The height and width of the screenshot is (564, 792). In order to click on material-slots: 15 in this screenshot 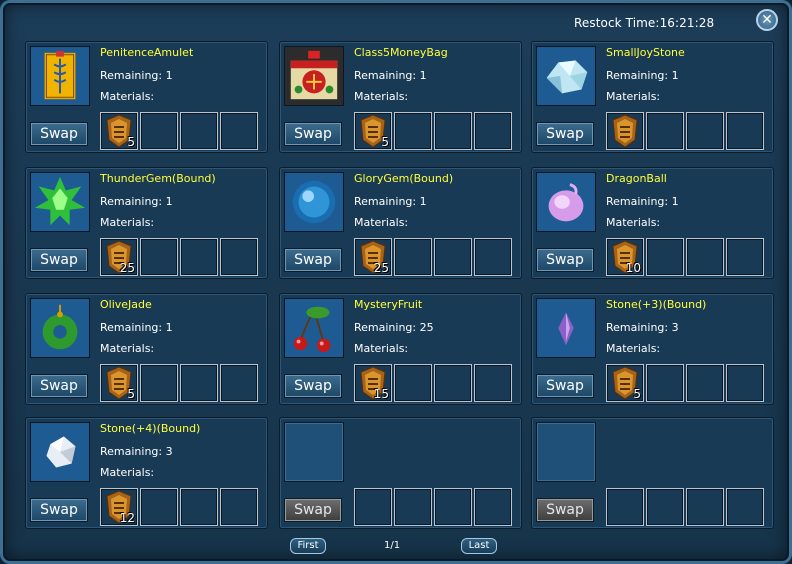, I will do `click(433, 383)`.